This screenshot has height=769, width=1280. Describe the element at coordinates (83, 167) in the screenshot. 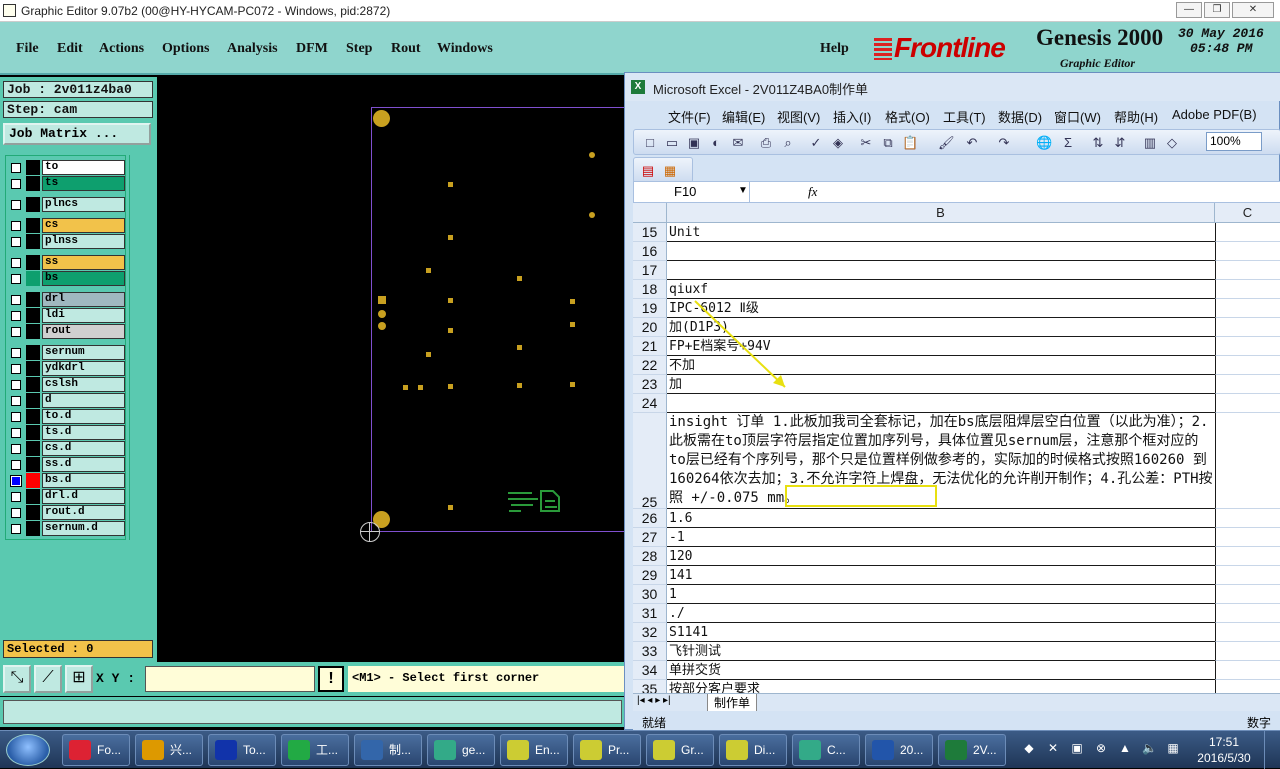

I see `layer-name: to` at that location.